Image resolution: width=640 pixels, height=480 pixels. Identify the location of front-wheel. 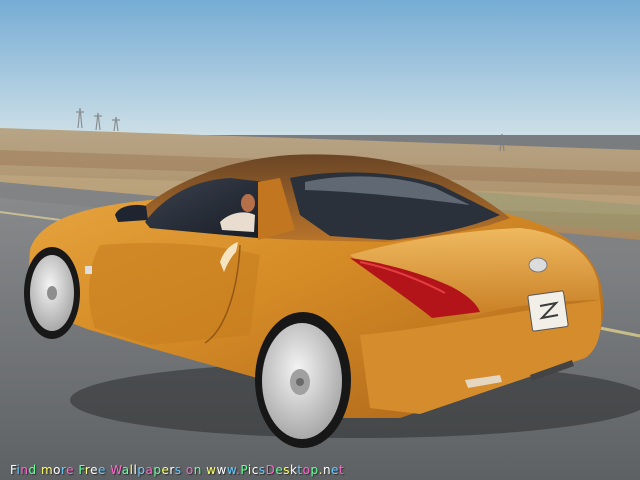
(52, 293).